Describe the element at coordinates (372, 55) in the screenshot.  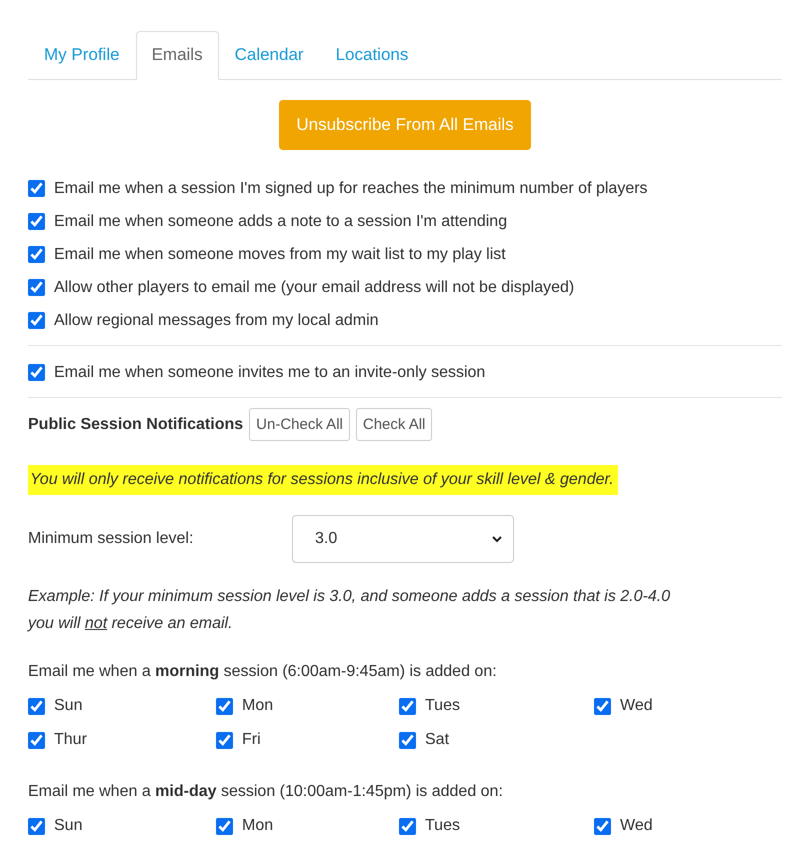
I see `tab: Locations` at that location.